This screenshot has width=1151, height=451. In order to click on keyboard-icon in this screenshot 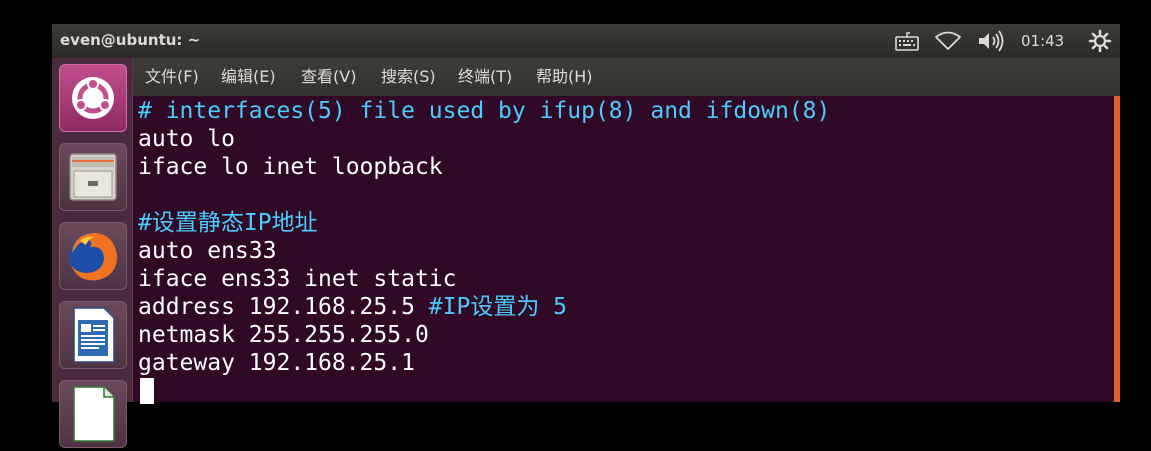, I will do `click(907, 41)`.